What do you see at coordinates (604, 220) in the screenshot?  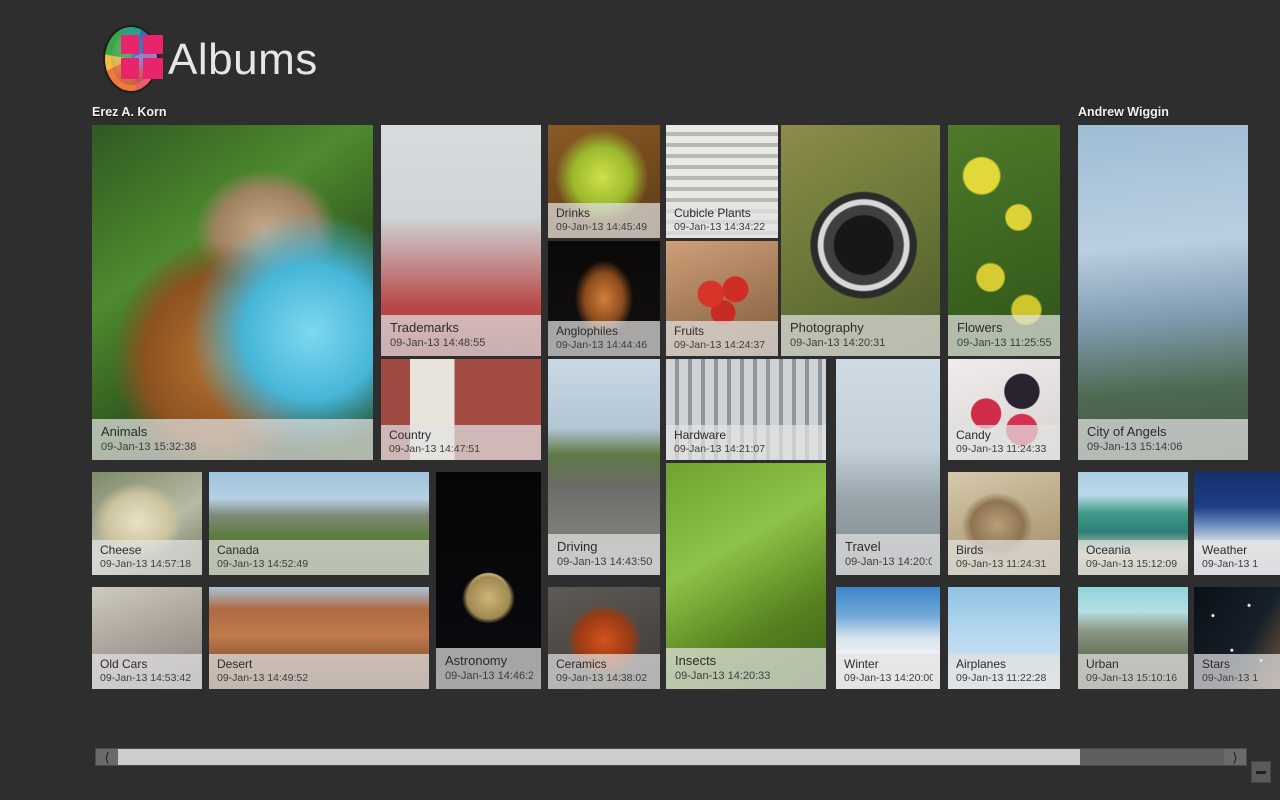 I see `album-caption: Drinks 09-Jan-13 14:45:49` at bounding box center [604, 220].